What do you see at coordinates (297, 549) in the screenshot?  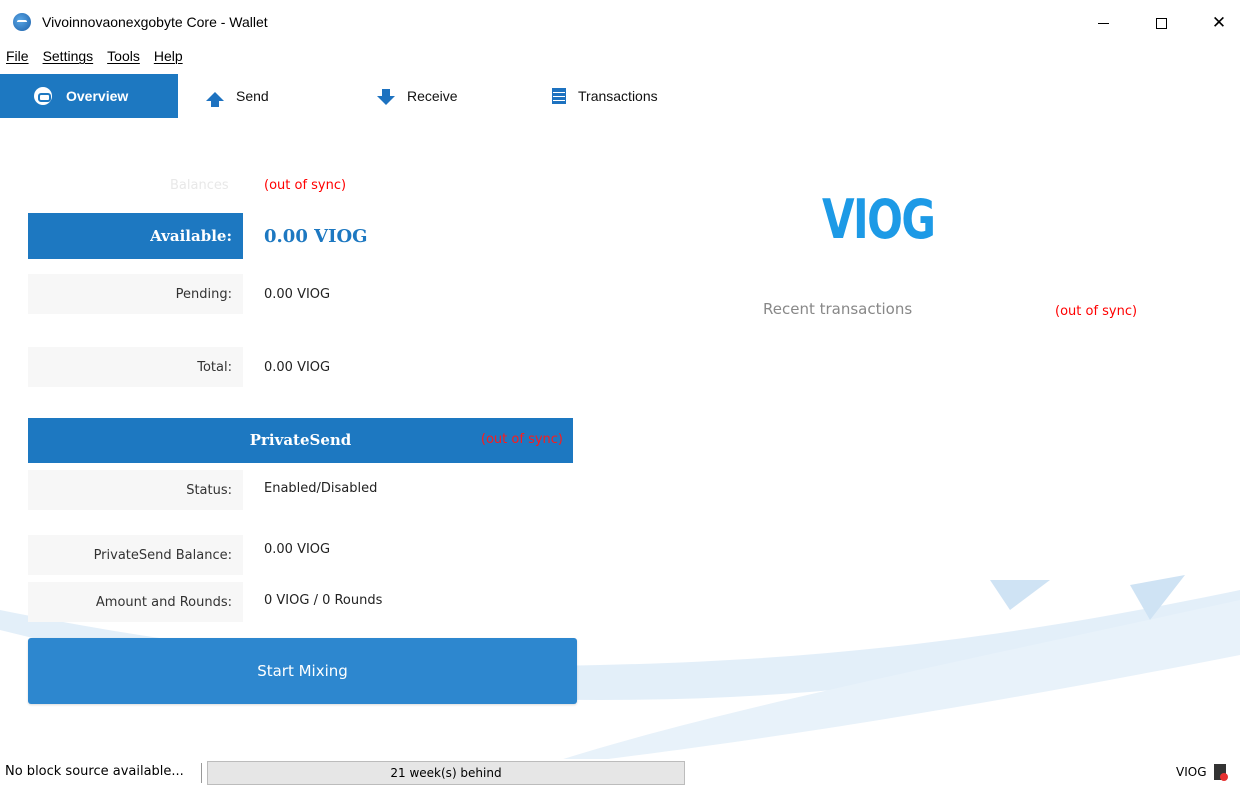 I see `privatesend-balance-value: 0.00 VIOG` at bounding box center [297, 549].